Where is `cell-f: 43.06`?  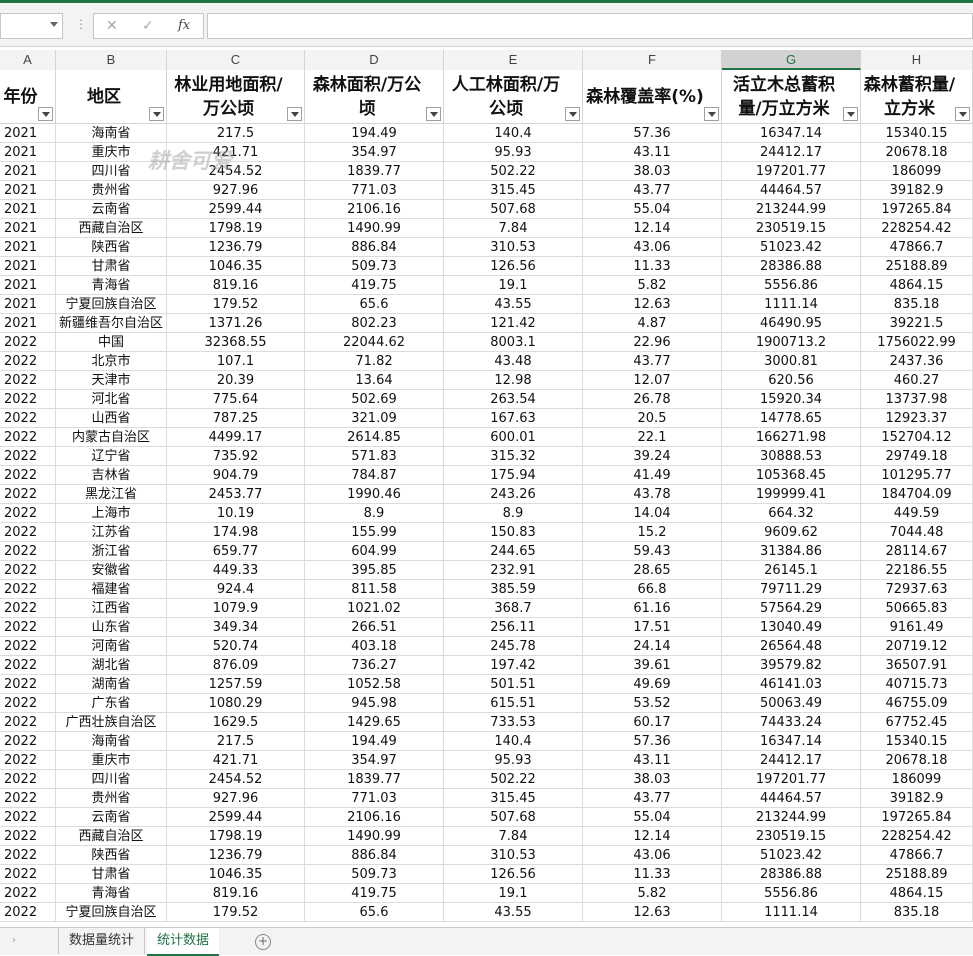 cell-f: 43.06 is located at coordinates (652, 855).